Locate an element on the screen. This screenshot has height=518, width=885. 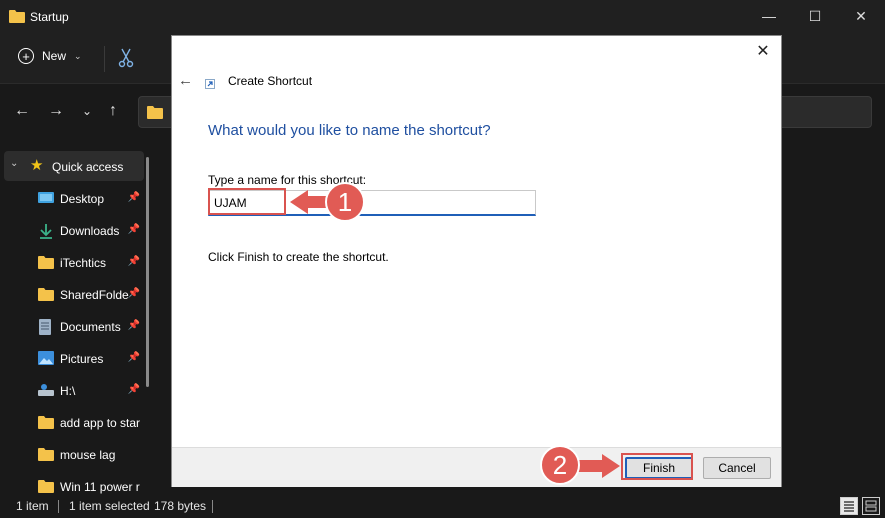
sidebar-item-desktop: Desktop 📌 is located at coordinates (74, 198).